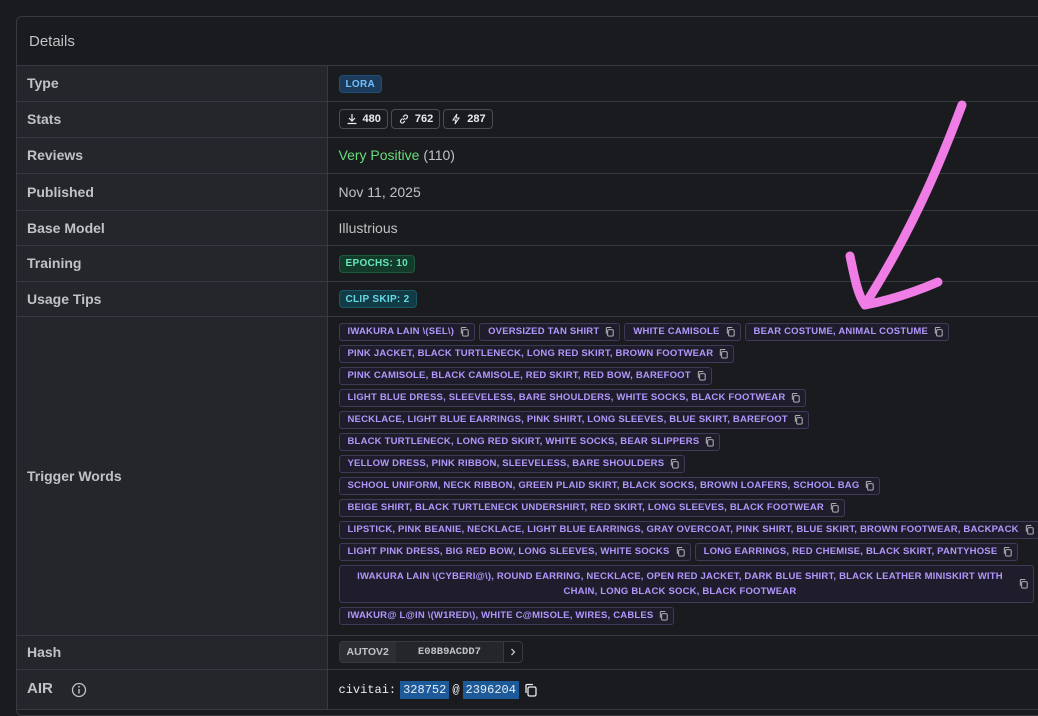 The image size is (1038, 716). Describe the element at coordinates (377, 264) in the screenshot. I see `epochs-badge: EPOCHS: 10` at that location.